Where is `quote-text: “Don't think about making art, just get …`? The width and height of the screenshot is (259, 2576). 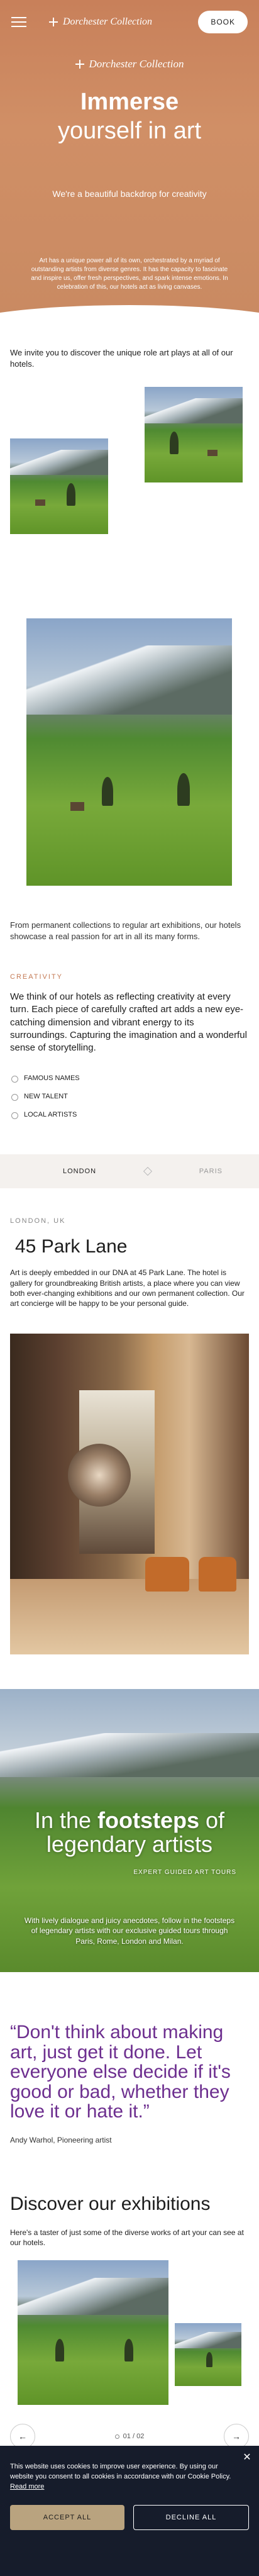 quote-text: “Don't think about making art, just get … is located at coordinates (121, 2072).